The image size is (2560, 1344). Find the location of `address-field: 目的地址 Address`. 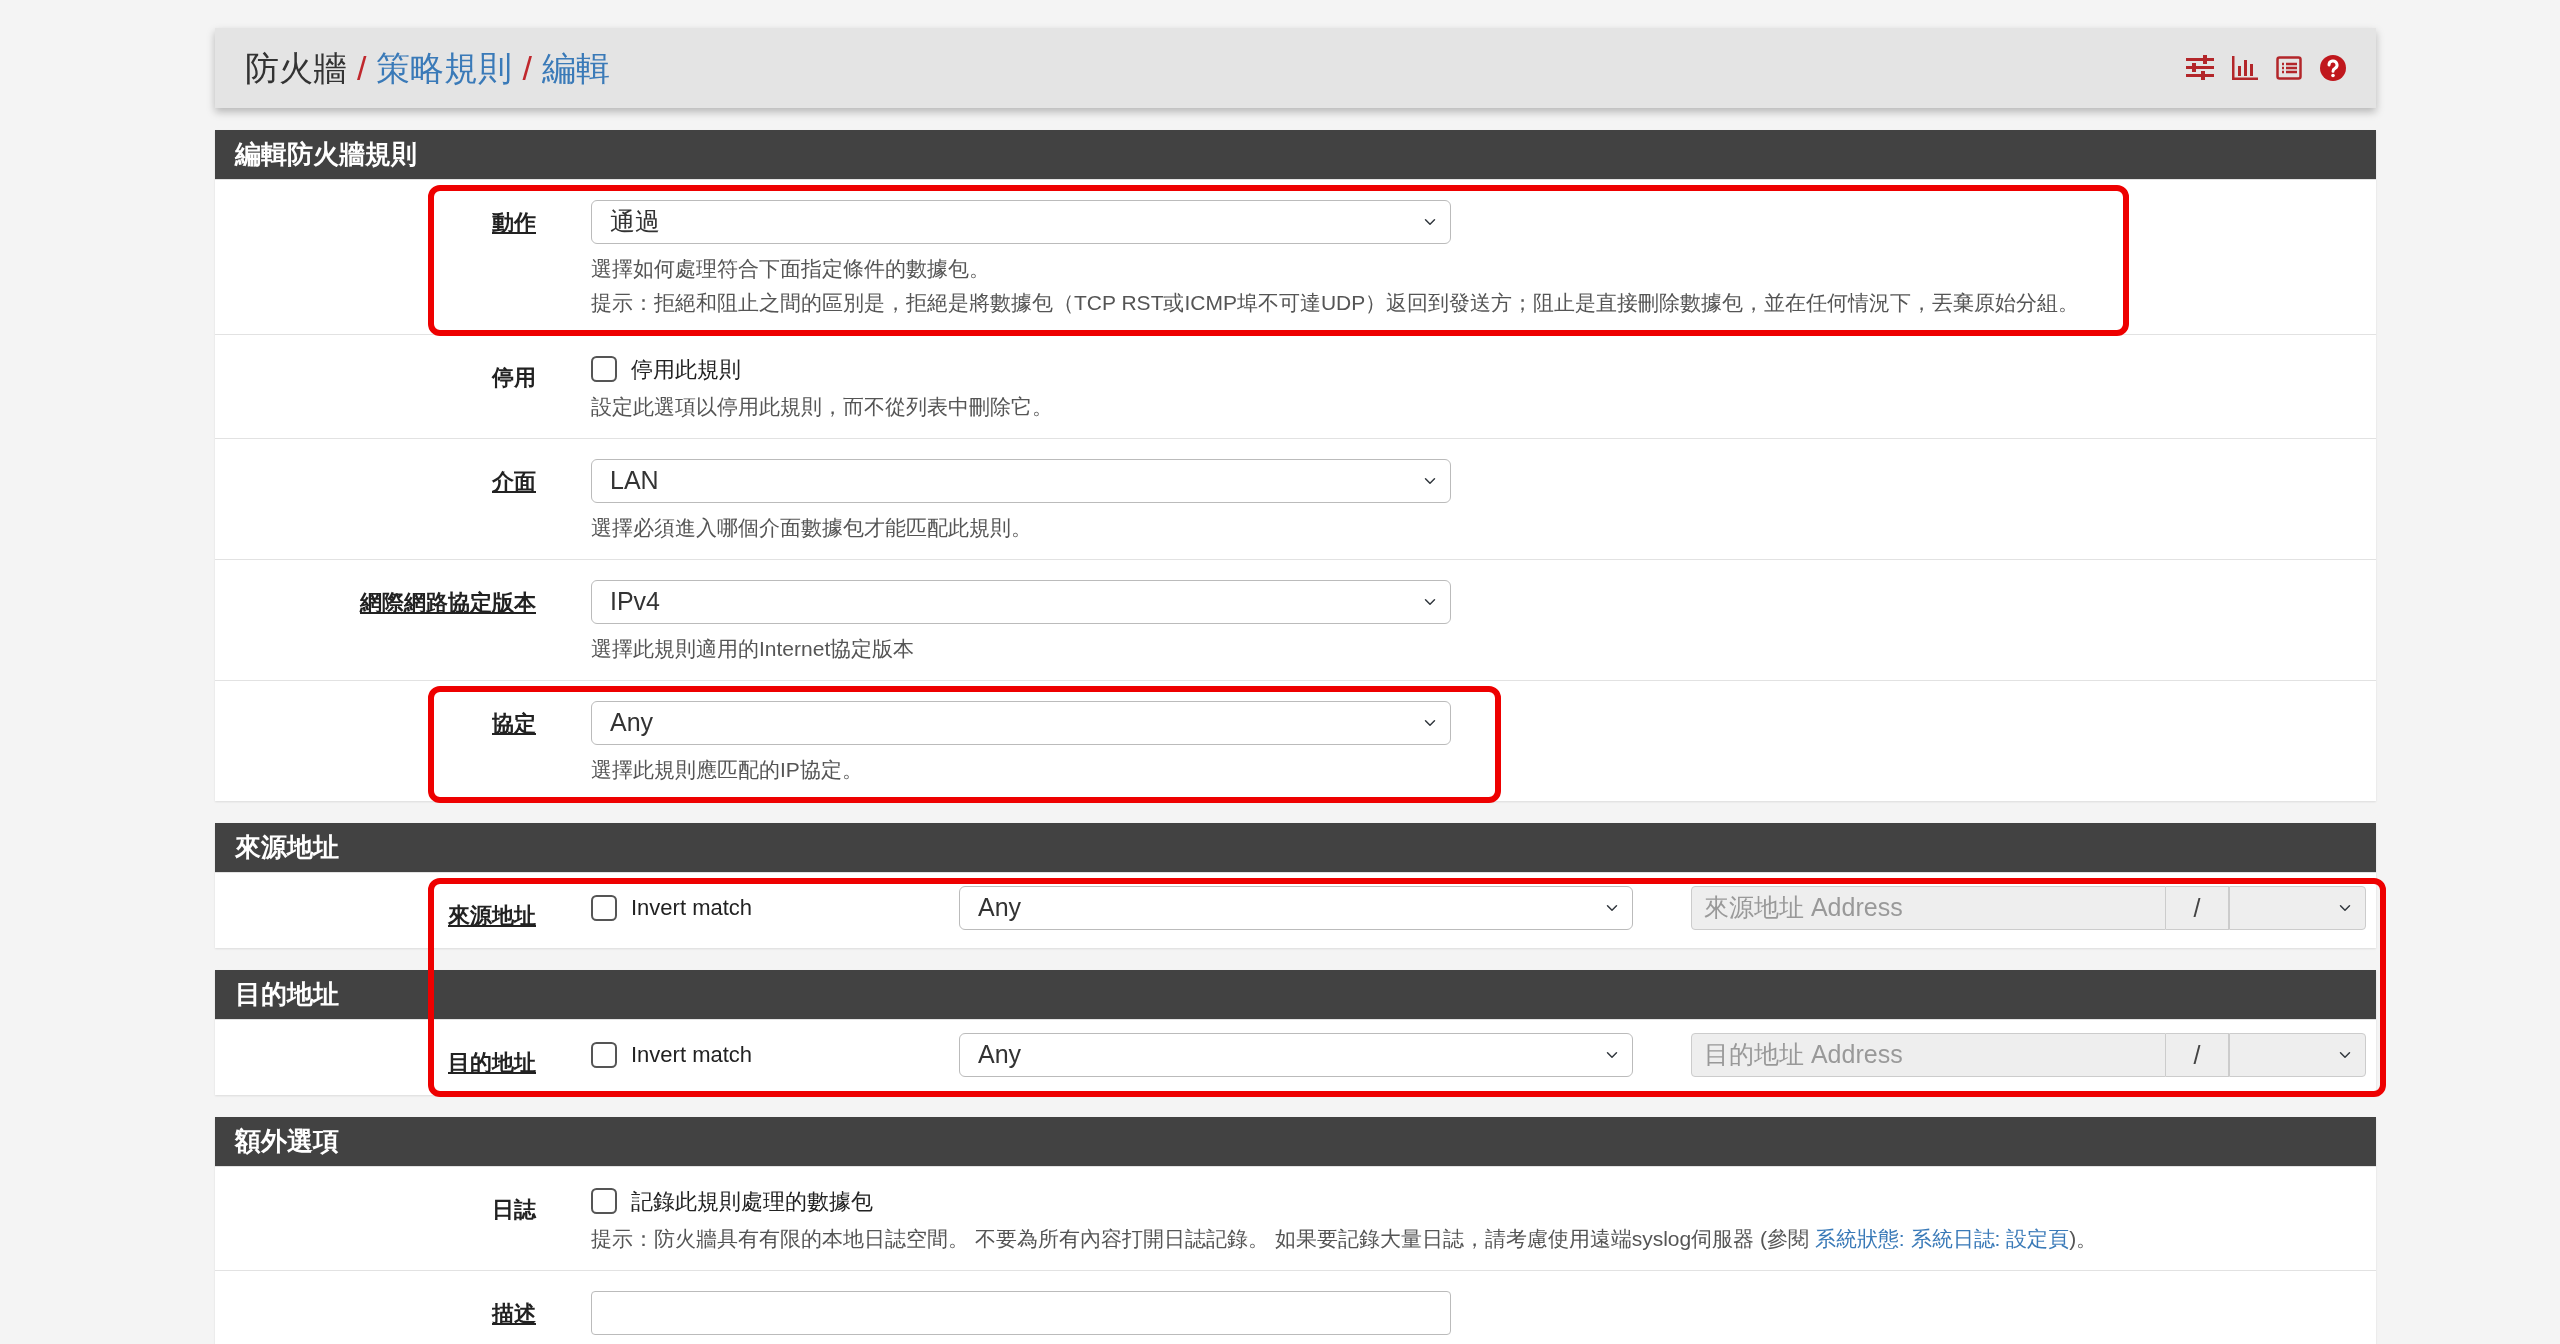

address-field: 目的地址 Address is located at coordinates (1928, 1054).